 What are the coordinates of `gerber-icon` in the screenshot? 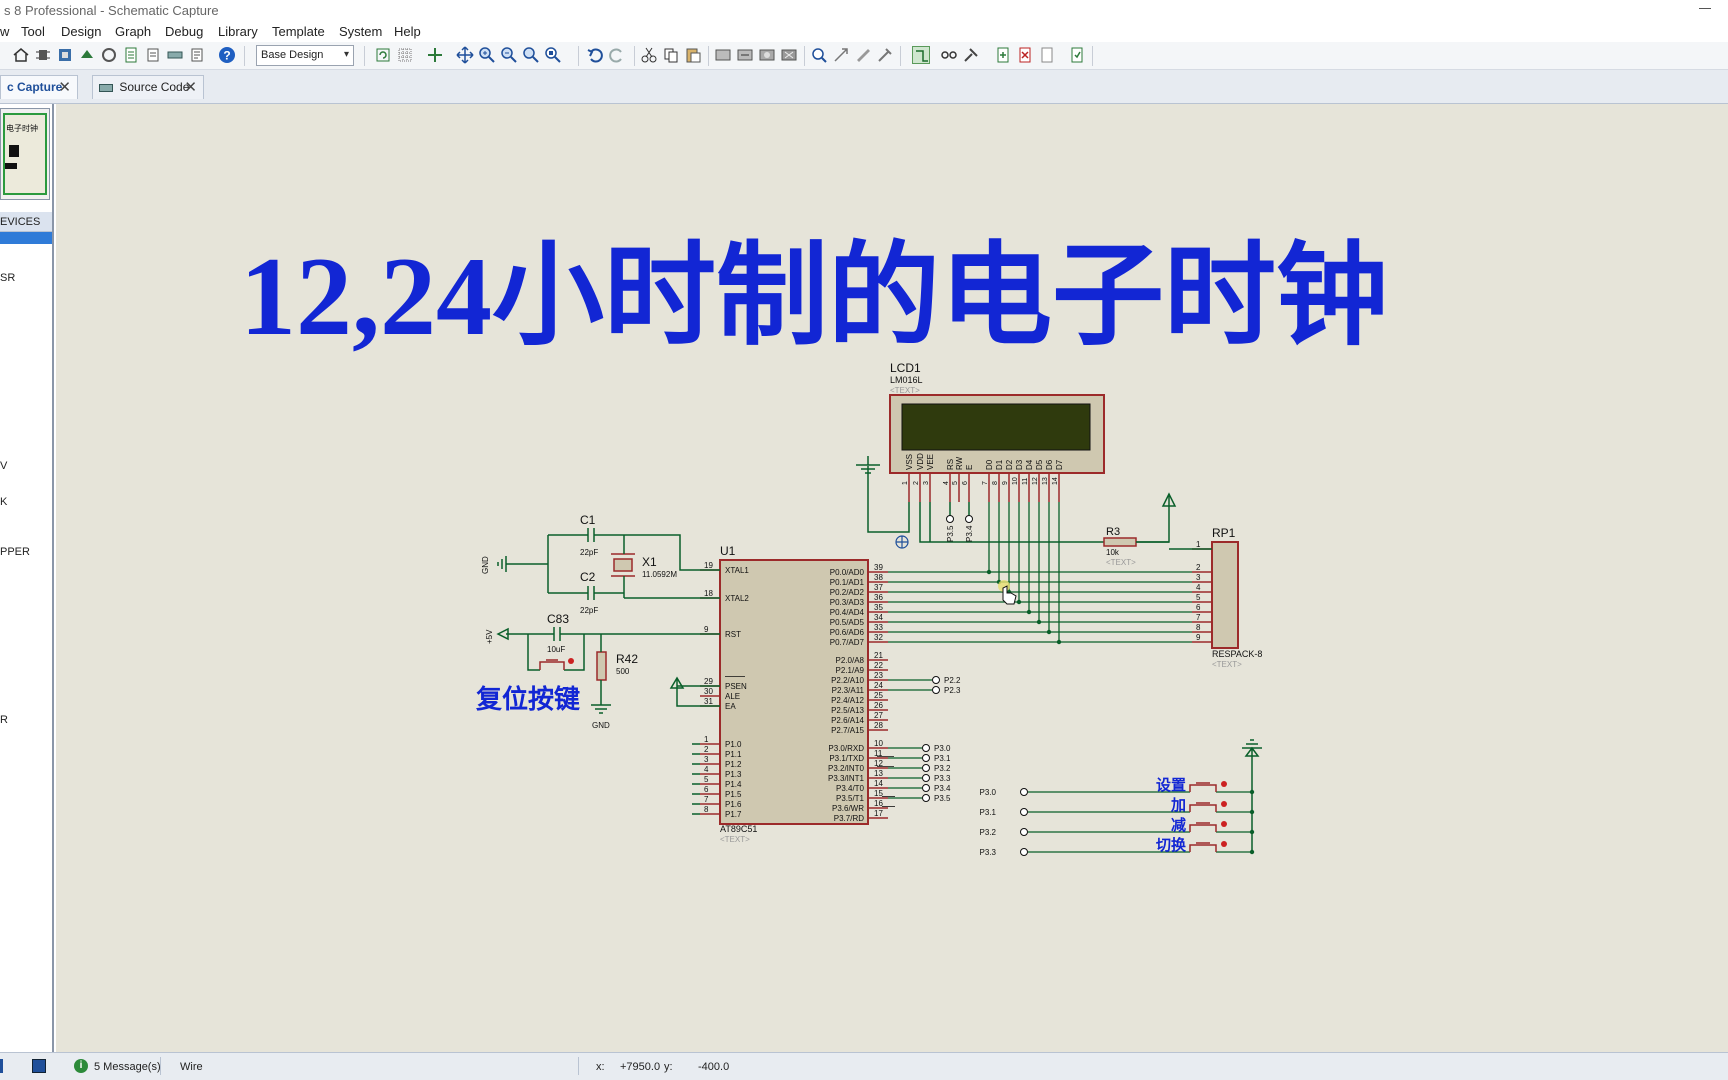 It's located at (109, 55).